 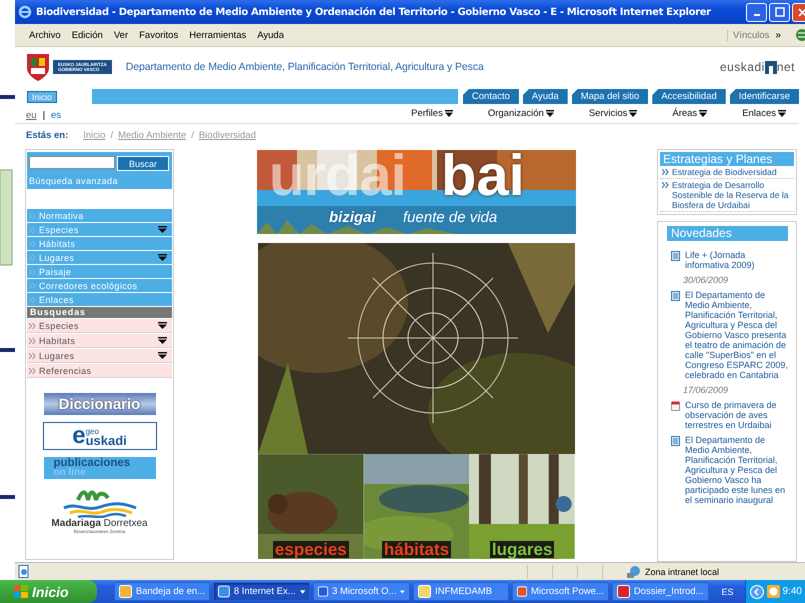 What do you see at coordinates (434, 113) in the screenshot?
I see `menu-link: Perfiles` at bounding box center [434, 113].